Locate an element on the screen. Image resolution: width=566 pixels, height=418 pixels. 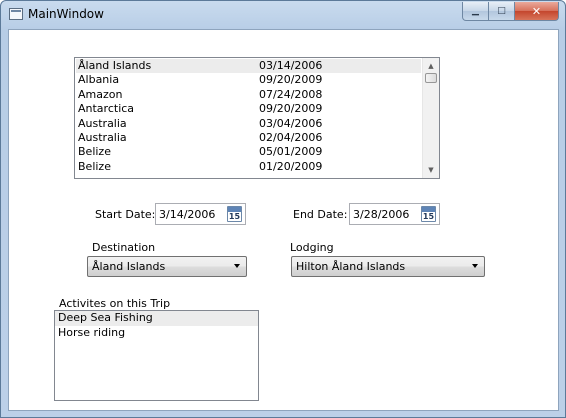
end-date-picker: 3/28/2006 15 is located at coordinates (394, 214).